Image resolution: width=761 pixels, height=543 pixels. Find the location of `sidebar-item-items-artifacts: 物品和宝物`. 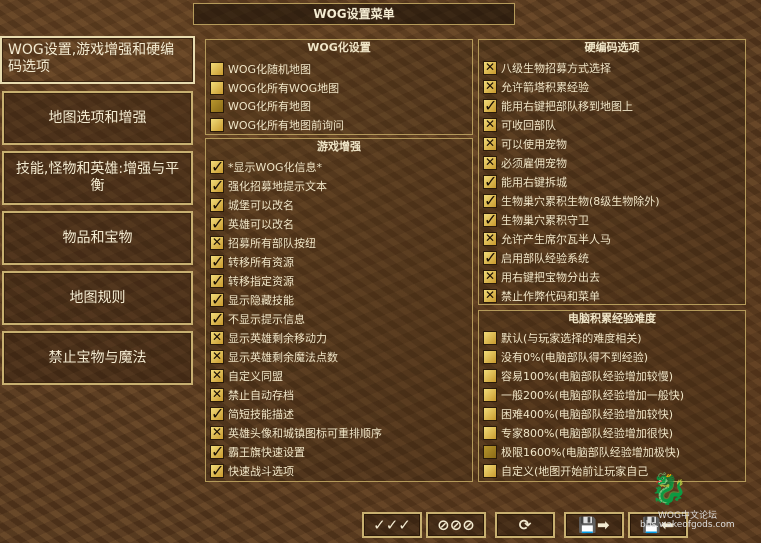

sidebar-item-items-artifacts: 物品和宝物 is located at coordinates (97, 238).